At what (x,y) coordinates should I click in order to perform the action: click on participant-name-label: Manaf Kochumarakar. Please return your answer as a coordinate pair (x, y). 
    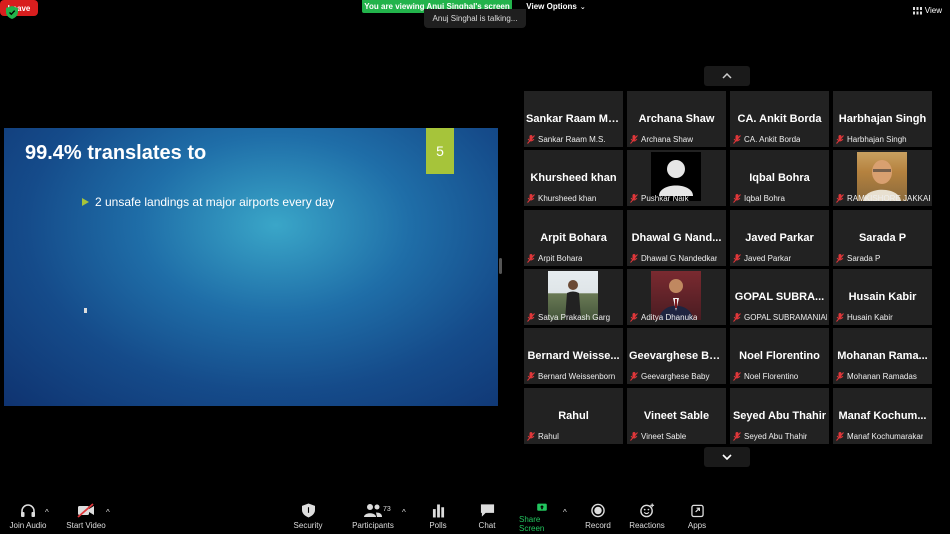
    Looking at the image, I should click on (879, 436).